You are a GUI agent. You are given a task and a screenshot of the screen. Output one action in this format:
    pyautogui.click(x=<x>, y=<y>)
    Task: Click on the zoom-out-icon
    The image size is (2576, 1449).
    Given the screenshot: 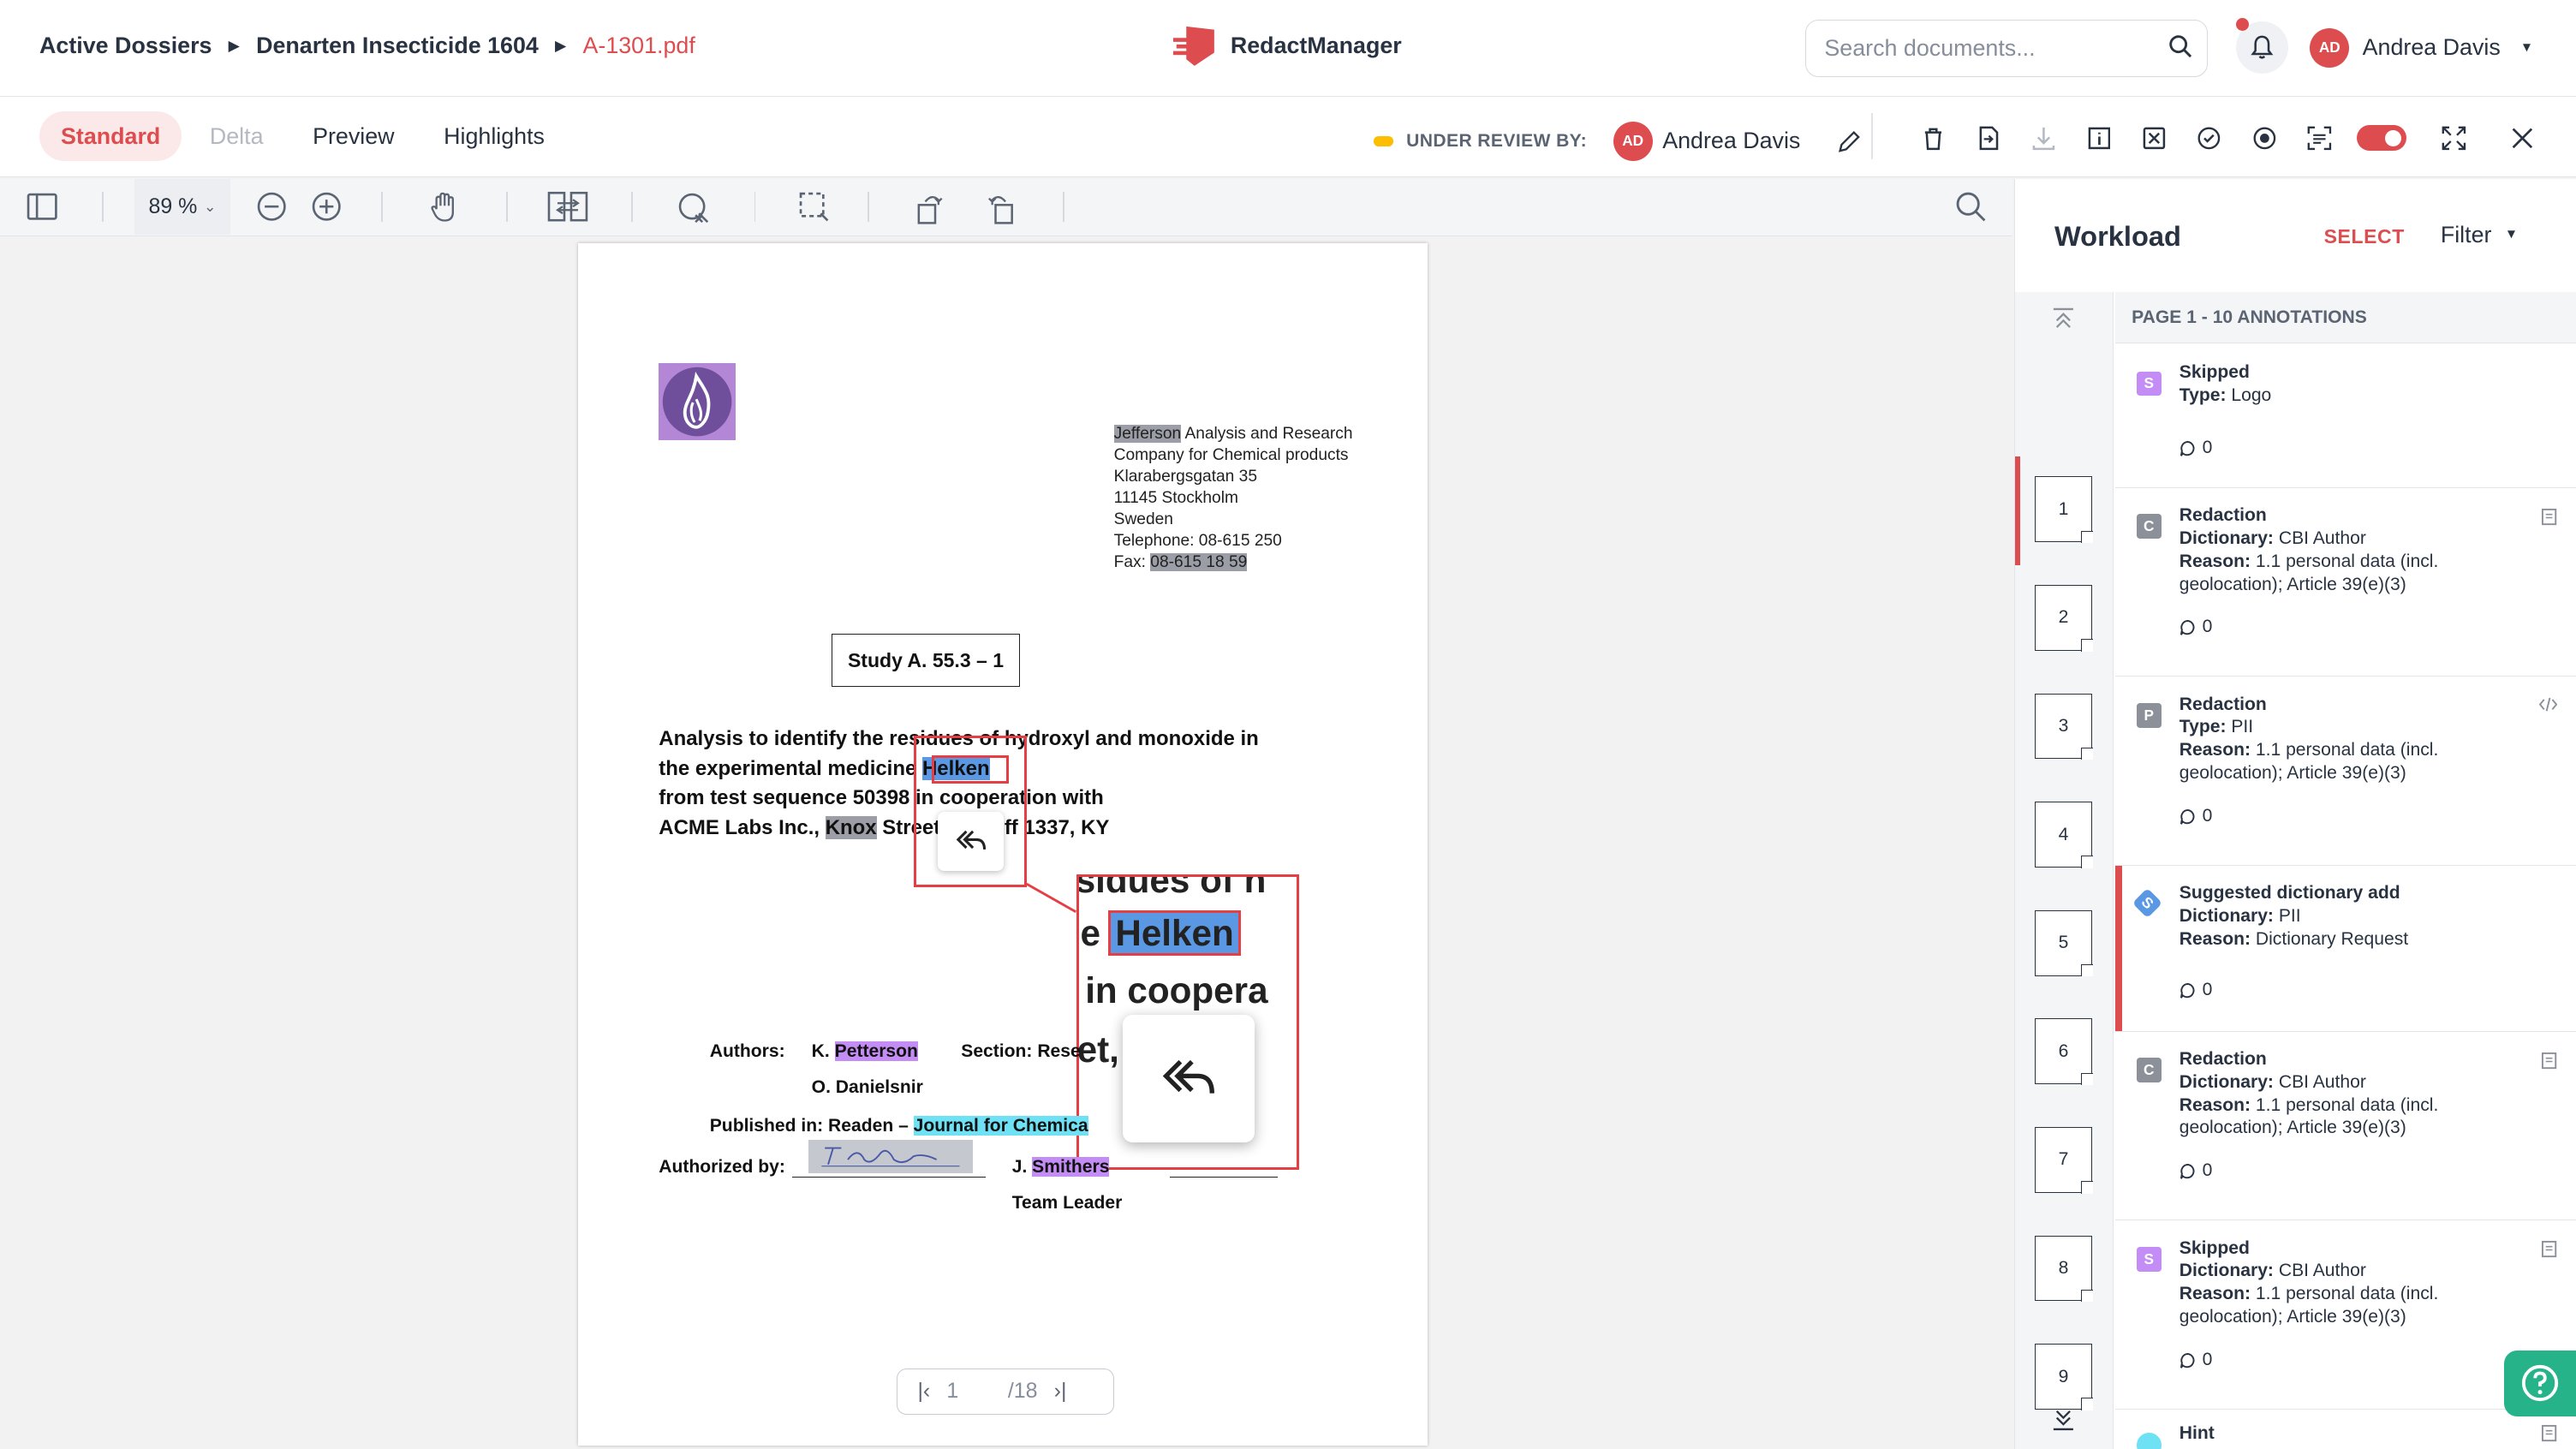 What is the action you would take?
    pyautogui.click(x=272, y=206)
    